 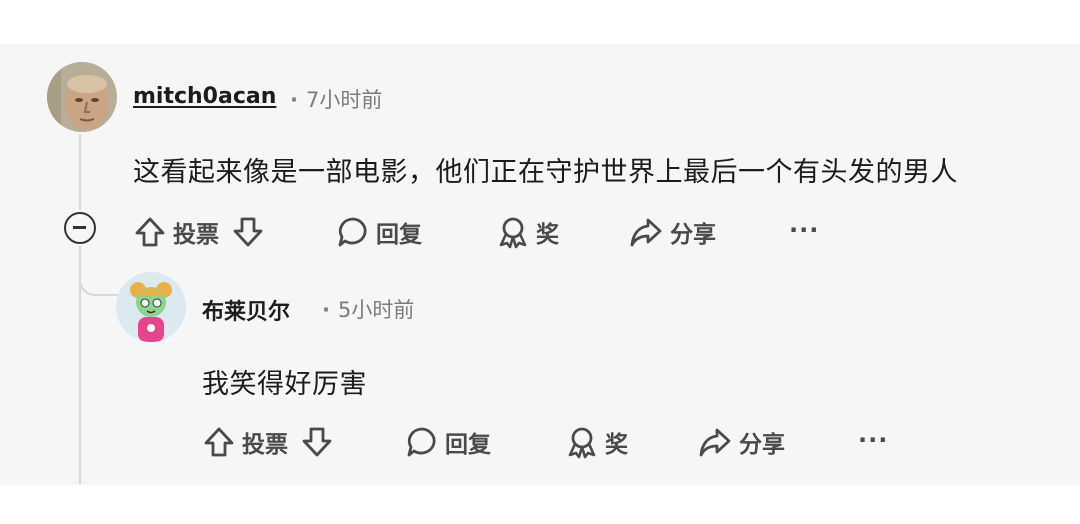 I want to click on timestamp: · 5小时前, so click(x=368, y=310).